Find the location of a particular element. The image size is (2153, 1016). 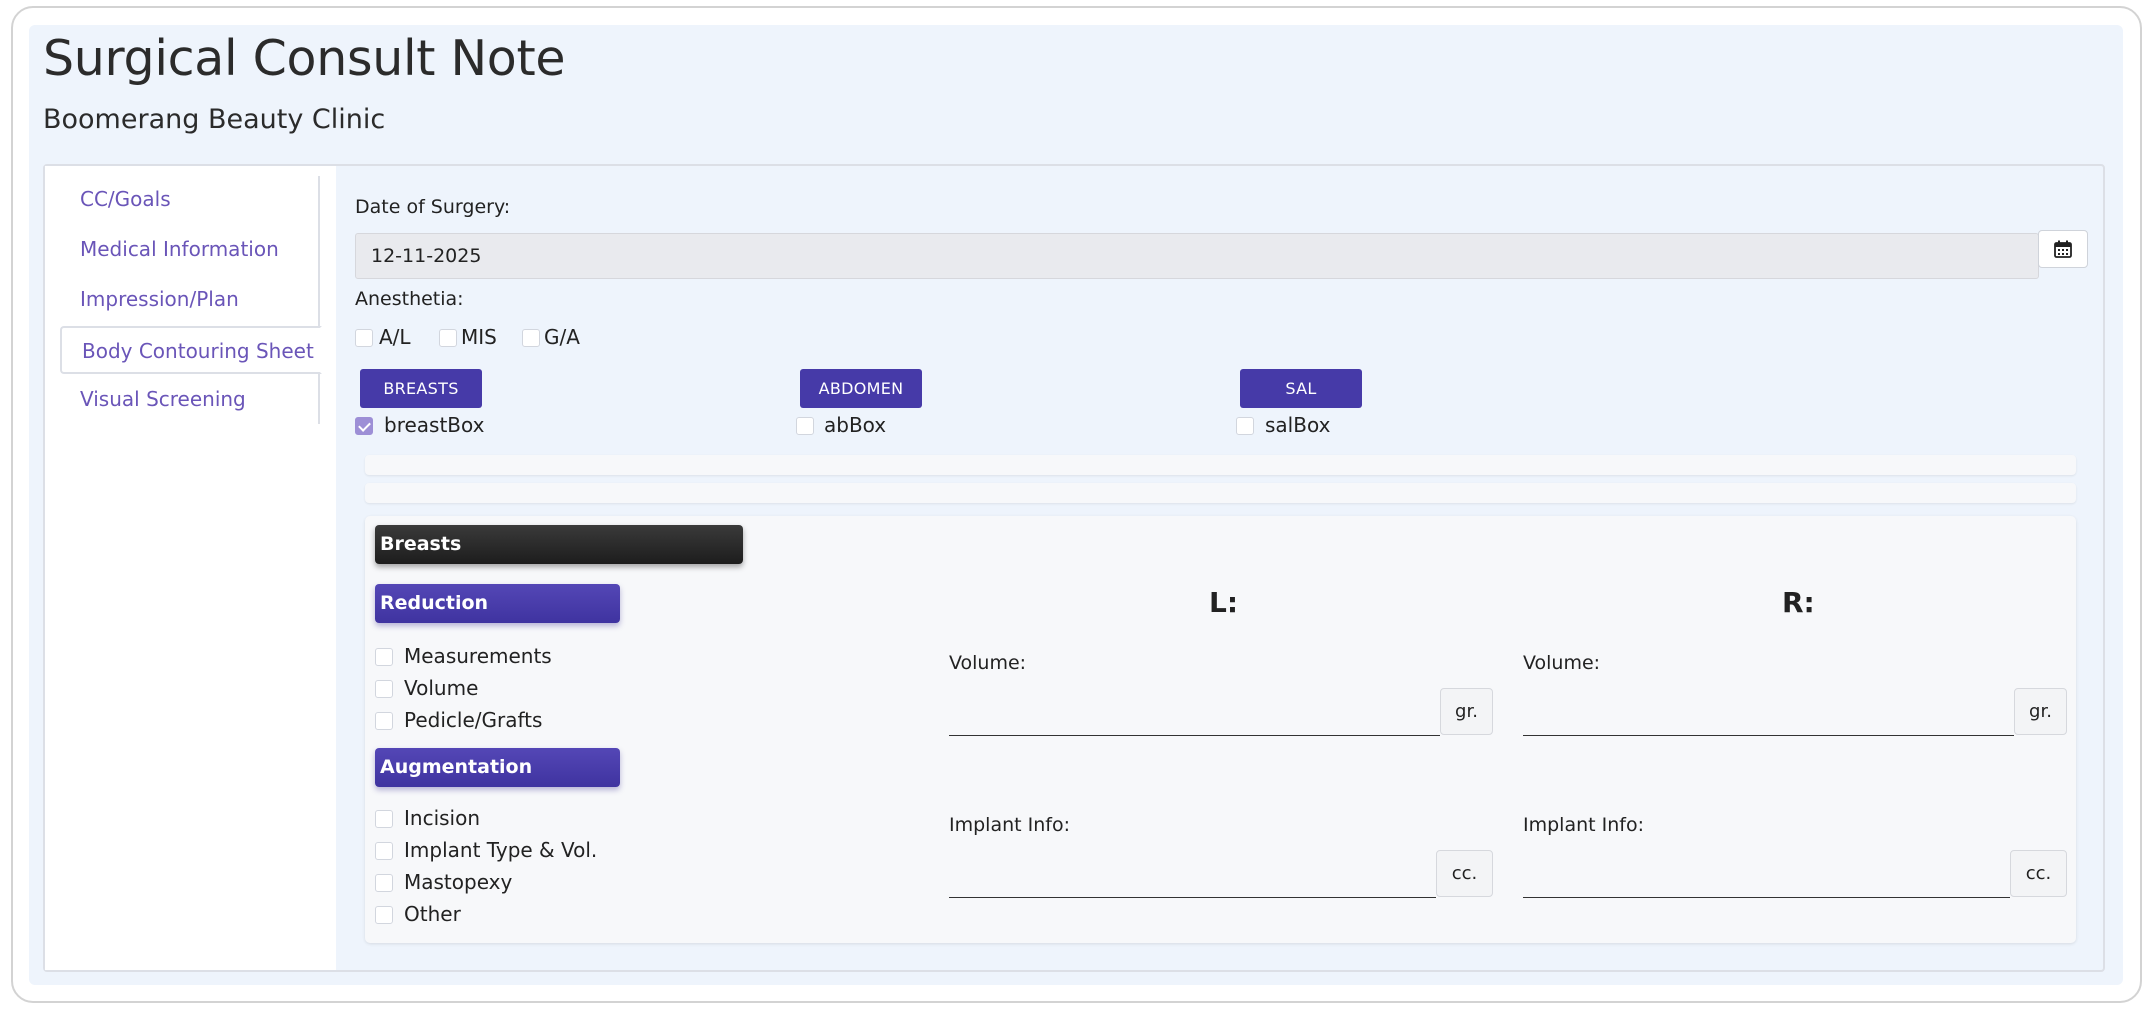

right-side-heading: R: is located at coordinates (1798, 602).